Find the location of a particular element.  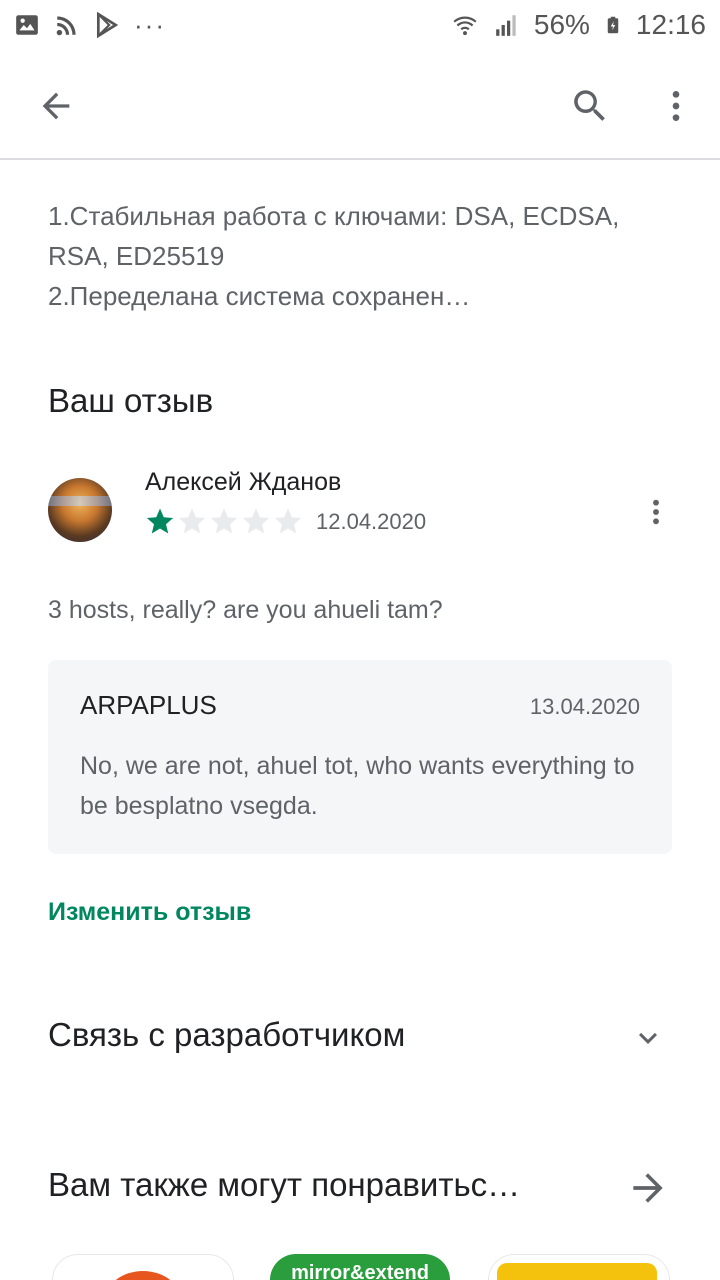

app-icon: mirror&extend is located at coordinates (360, 1267).